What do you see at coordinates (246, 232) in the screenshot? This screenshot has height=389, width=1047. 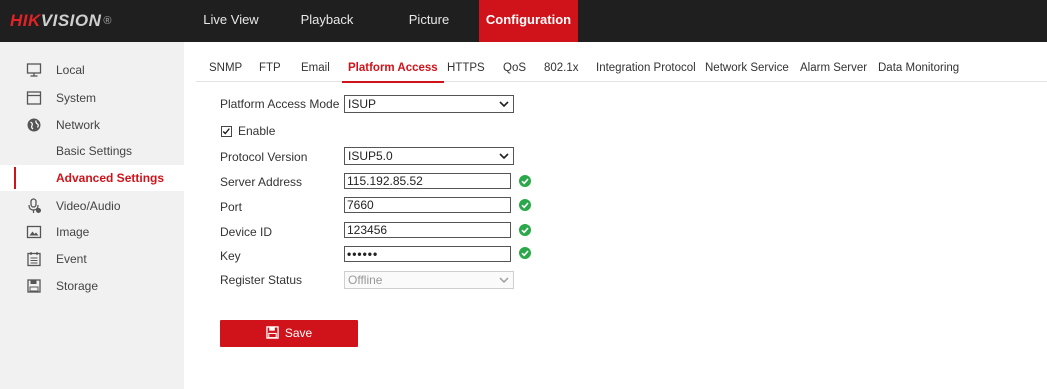 I see `device-id-label: Device ID` at bounding box center [246, 232].